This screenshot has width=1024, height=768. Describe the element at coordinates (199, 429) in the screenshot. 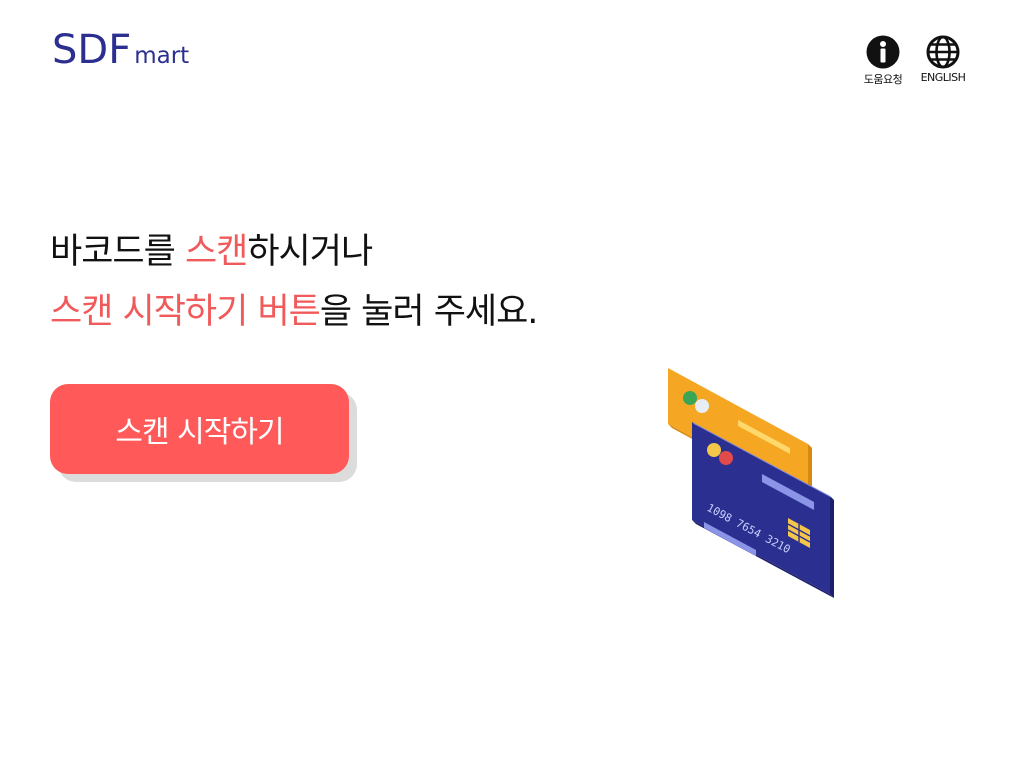

I see `start-scan-button: 스캔 시작하기` at that location.